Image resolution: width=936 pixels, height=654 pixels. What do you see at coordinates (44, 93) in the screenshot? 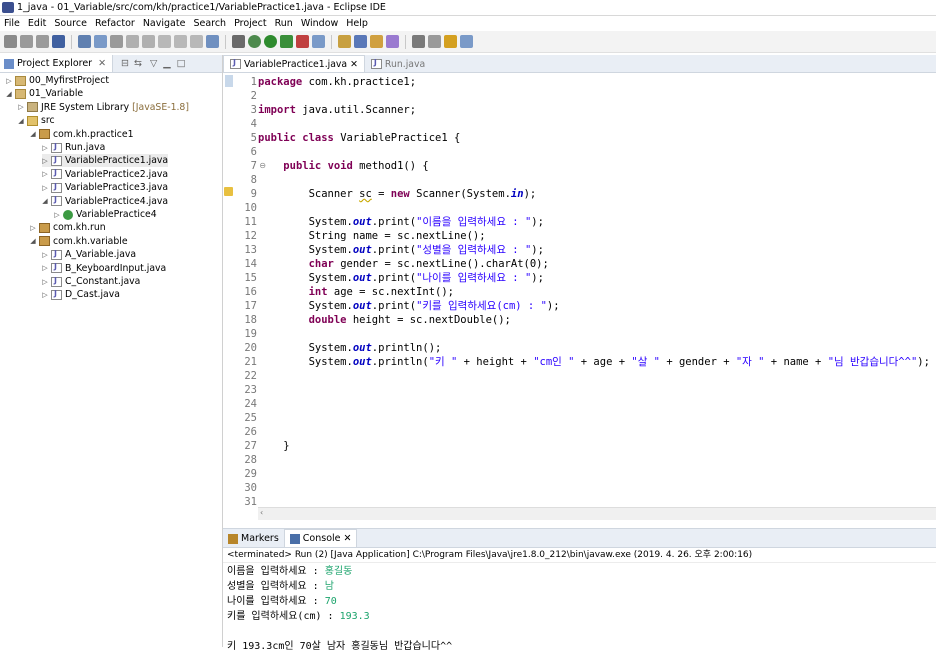
I see `tree-item: ◢ 01_Variable` at bounding box center [44, 93].